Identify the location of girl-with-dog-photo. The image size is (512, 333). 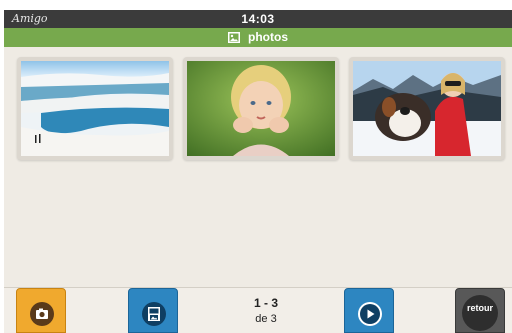
(427, 108).